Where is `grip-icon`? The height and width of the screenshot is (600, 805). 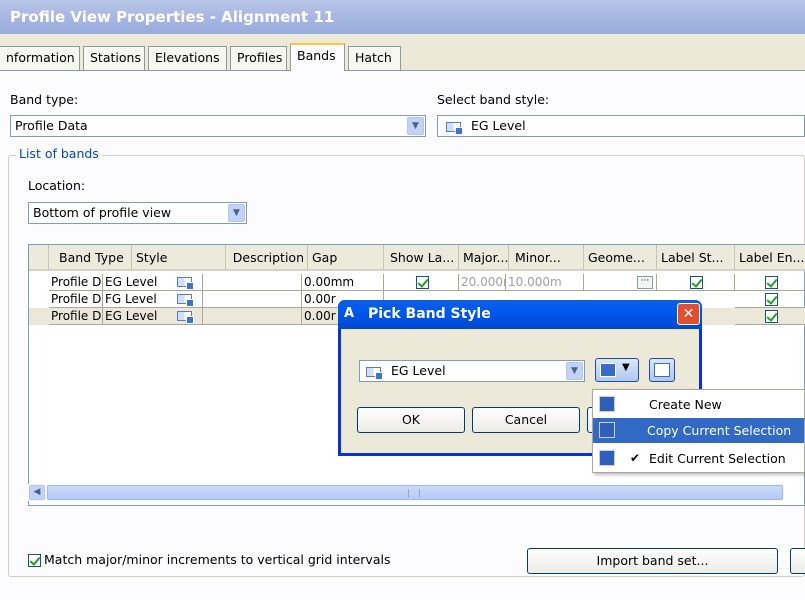 grip-icon is located at coordinates (414, 493).